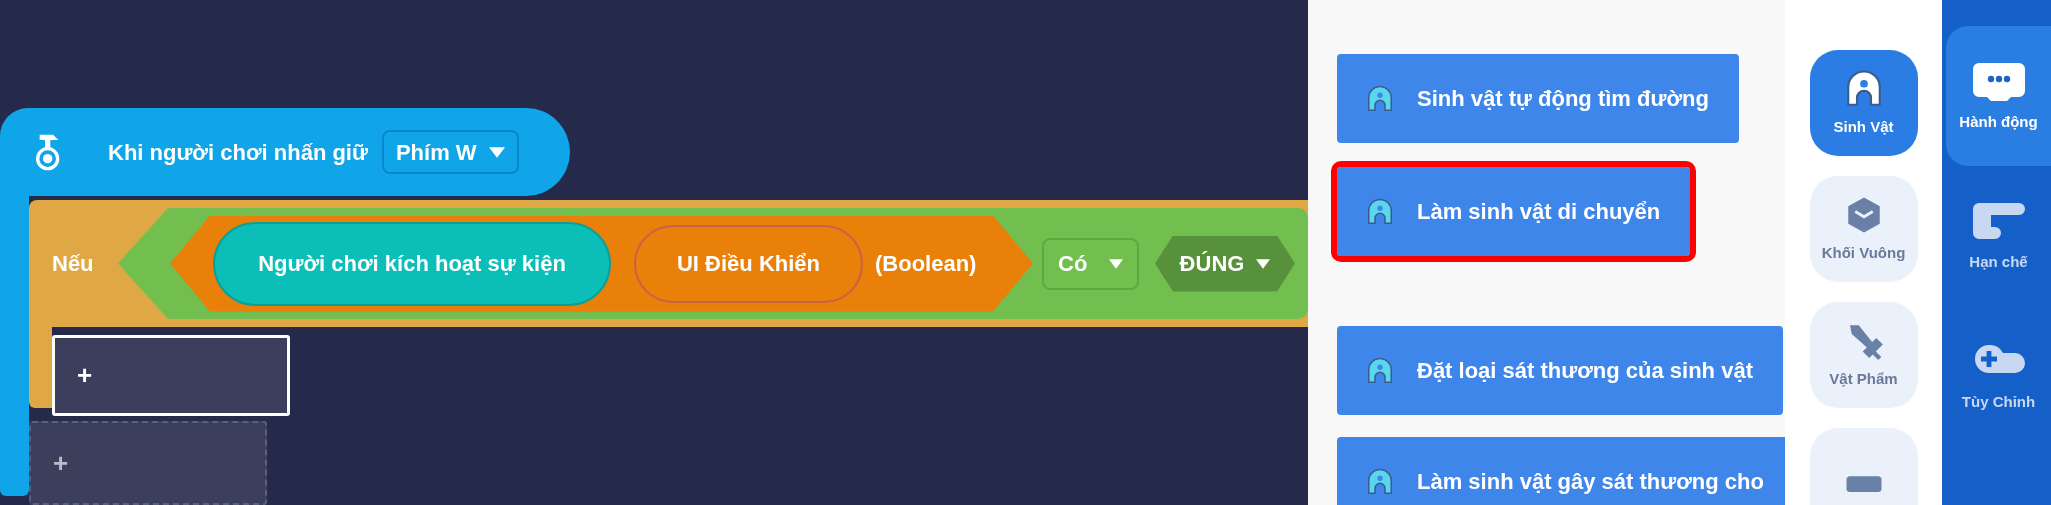 The image size is (2051, 505). What do you see at coordinates (450, 152) in the screenshot?
I see `key-dropdown: Phím W` at bounding box center [450, 152].